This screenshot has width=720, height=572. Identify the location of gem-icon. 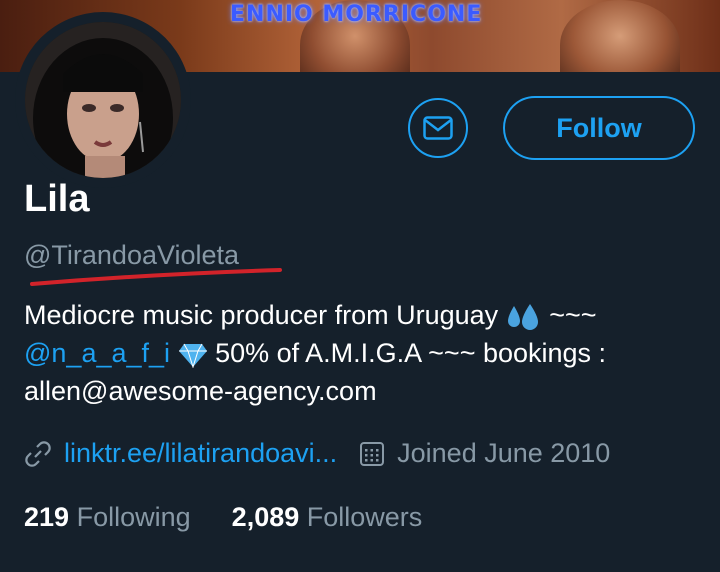
(192, 355).